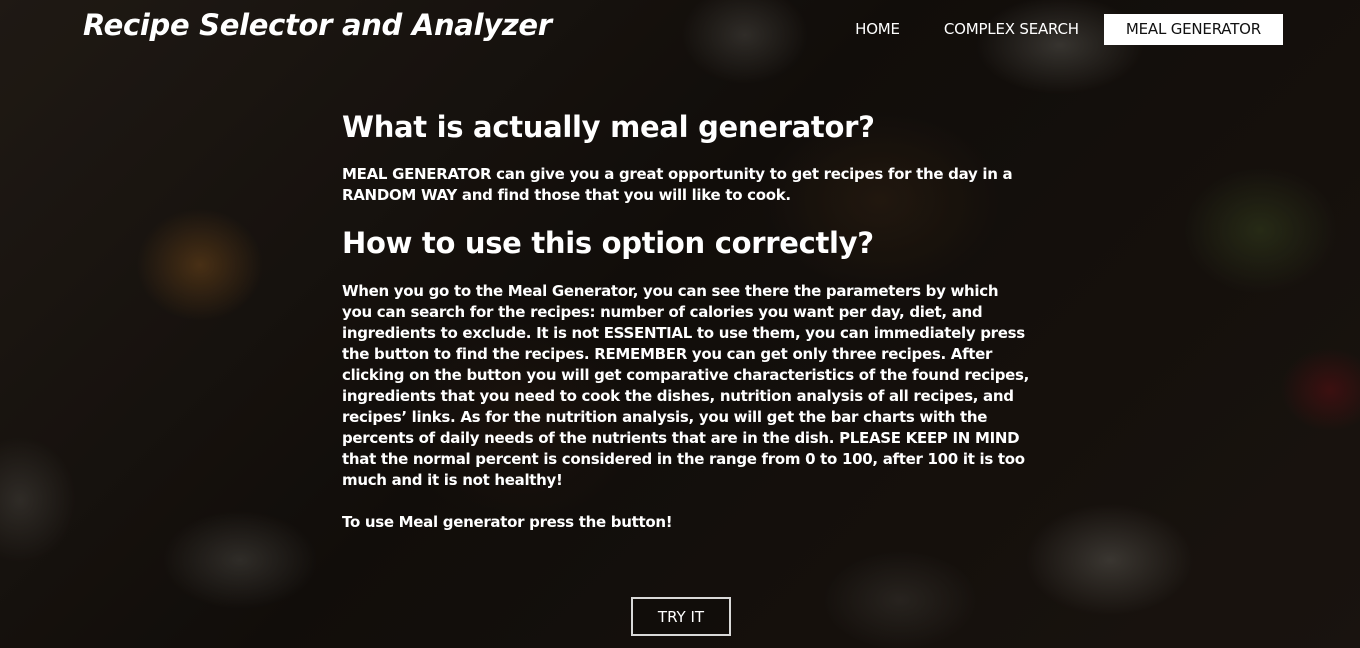 This screenshot has height=648, width=1360. What do you see at coordinates (507, 522) in the screenshot?
I see `cta-paragraph: To use Meal generator press the button!` at bounding box center [507, 522].